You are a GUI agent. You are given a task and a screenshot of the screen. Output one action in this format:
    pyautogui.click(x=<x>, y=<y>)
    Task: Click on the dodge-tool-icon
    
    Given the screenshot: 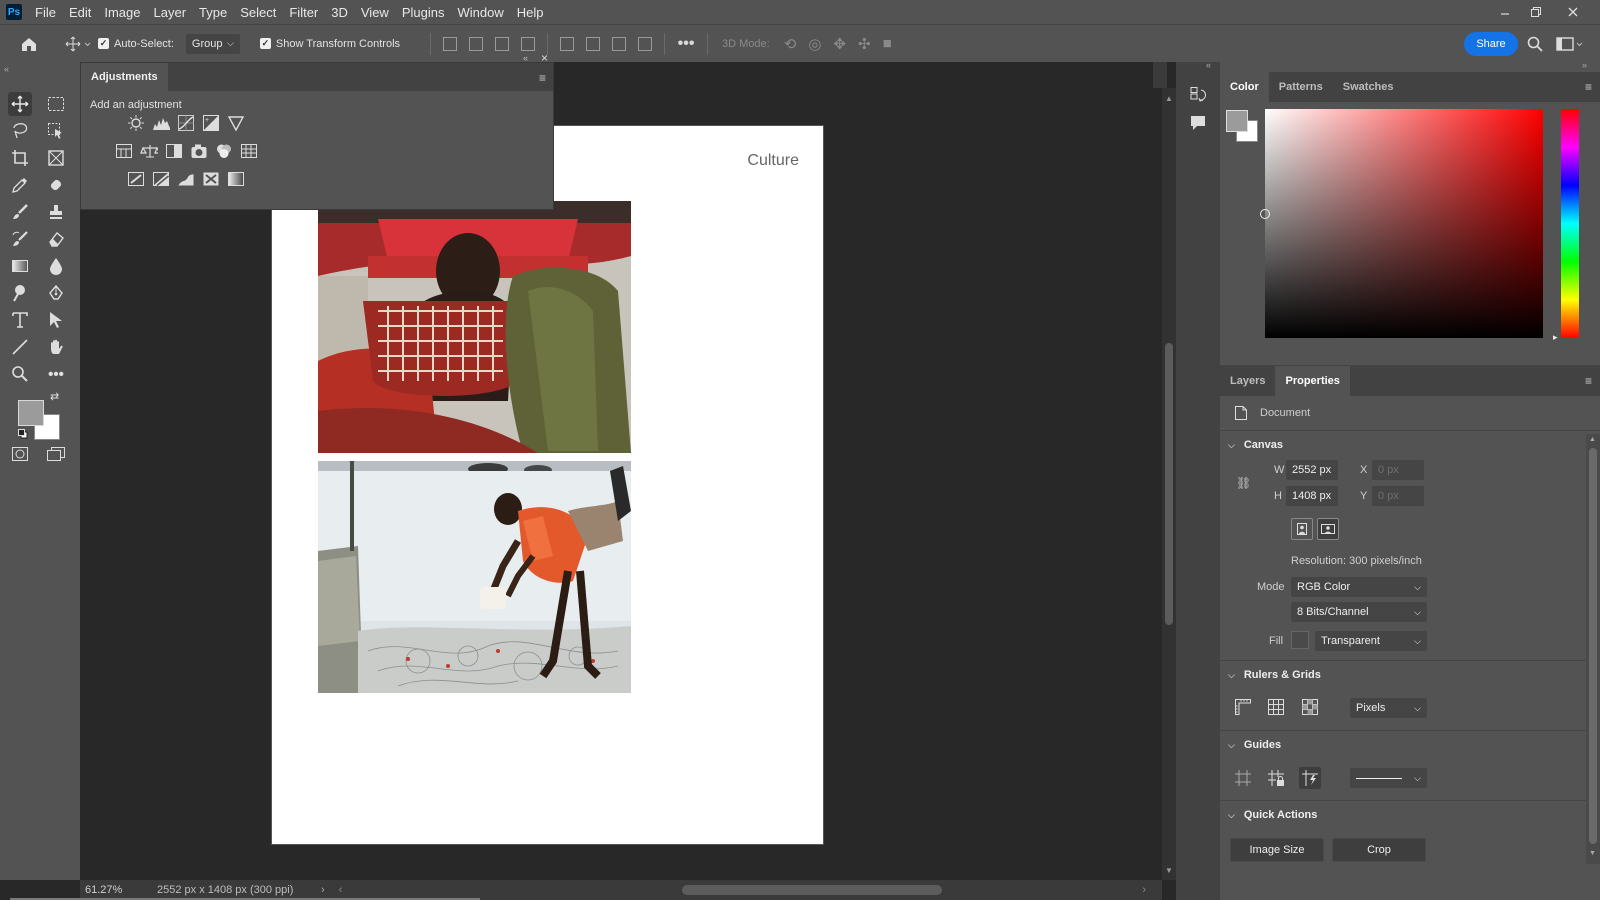 What is the action you would take?
    pyautogui.click(x=20, y=293)
    